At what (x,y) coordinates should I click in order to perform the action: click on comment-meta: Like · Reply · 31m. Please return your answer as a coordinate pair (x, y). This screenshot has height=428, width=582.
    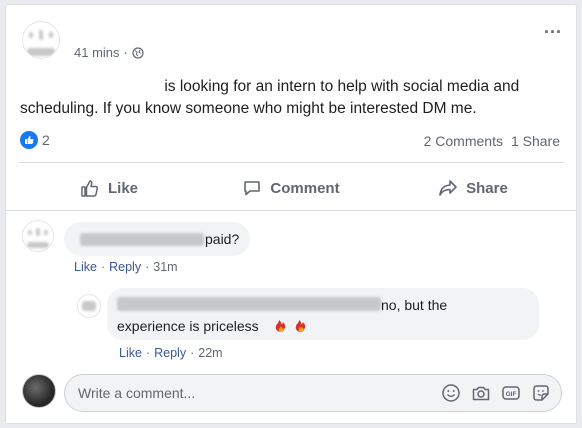
    Looking at the image, I should click on (126, 267).